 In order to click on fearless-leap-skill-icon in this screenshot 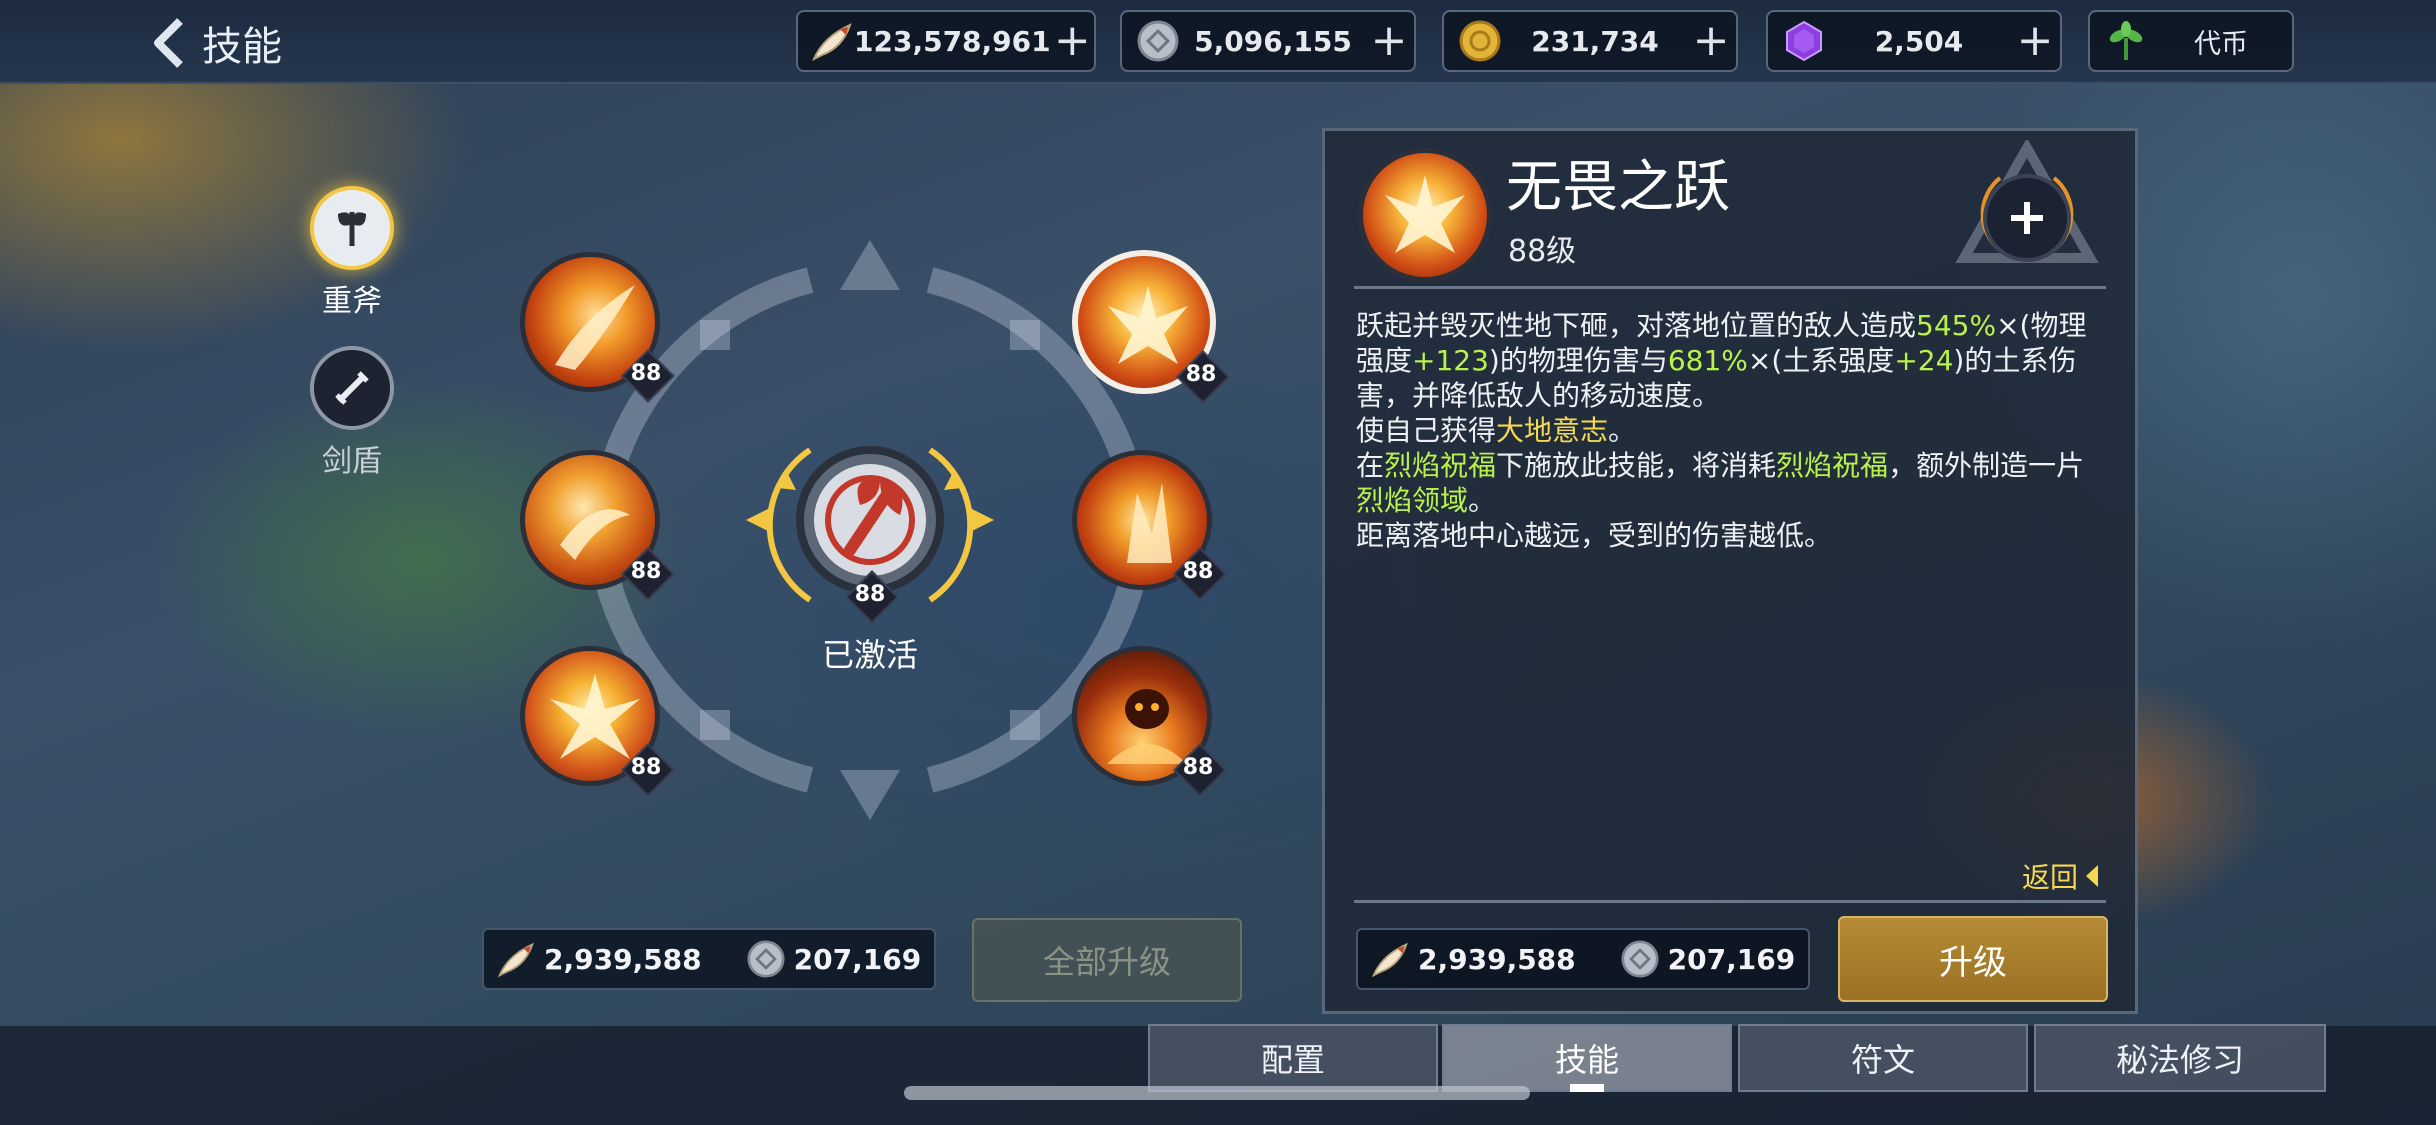, I will do `click(1425, 214)`.